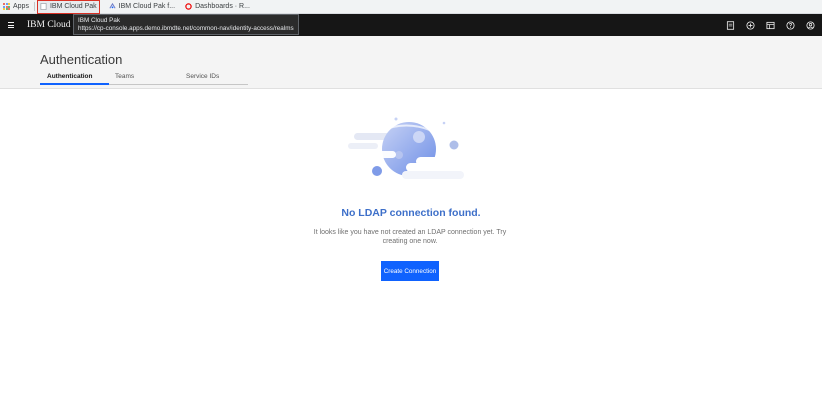 The image size is (822, 412). I want to click on menu-icon, so click(11, 25).